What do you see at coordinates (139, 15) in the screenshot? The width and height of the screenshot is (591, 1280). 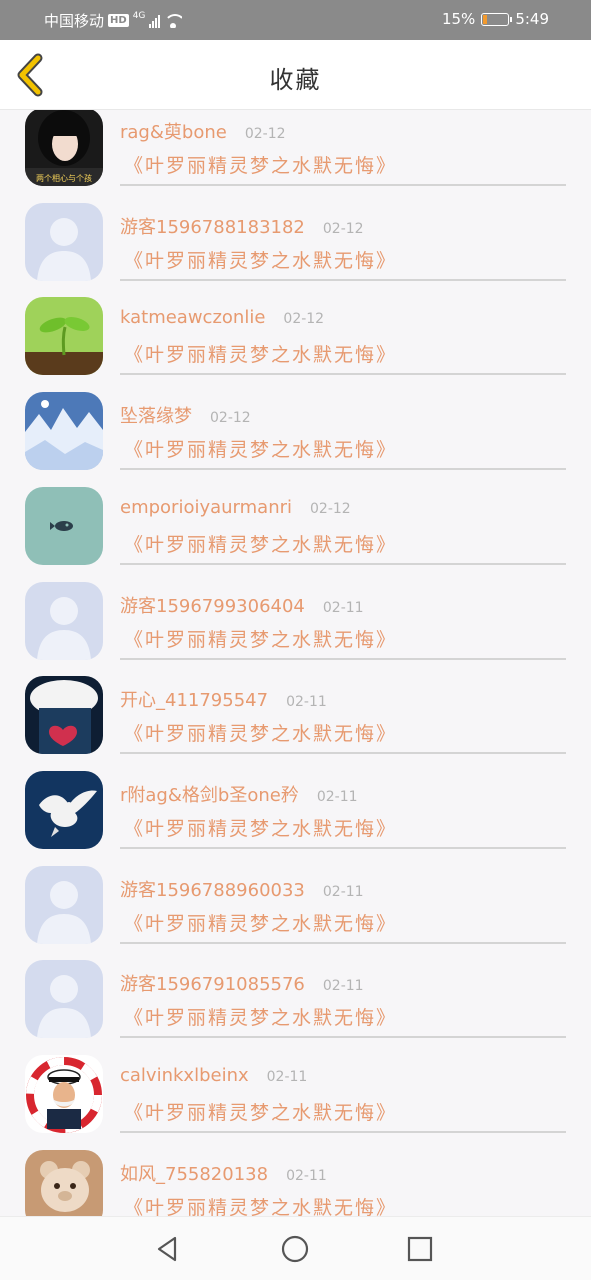 I see `network-label: 4G` at bounding box center [139, 15].